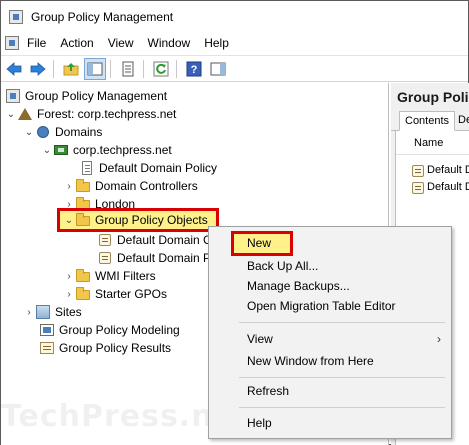 The height and width of the screenshot is (445, 469). What do you see at coordinates (154, 240) in the screenshot?
I see `tree-item-gpo-default-domain-c: Default Domain C` at bounding box center [154, 240].